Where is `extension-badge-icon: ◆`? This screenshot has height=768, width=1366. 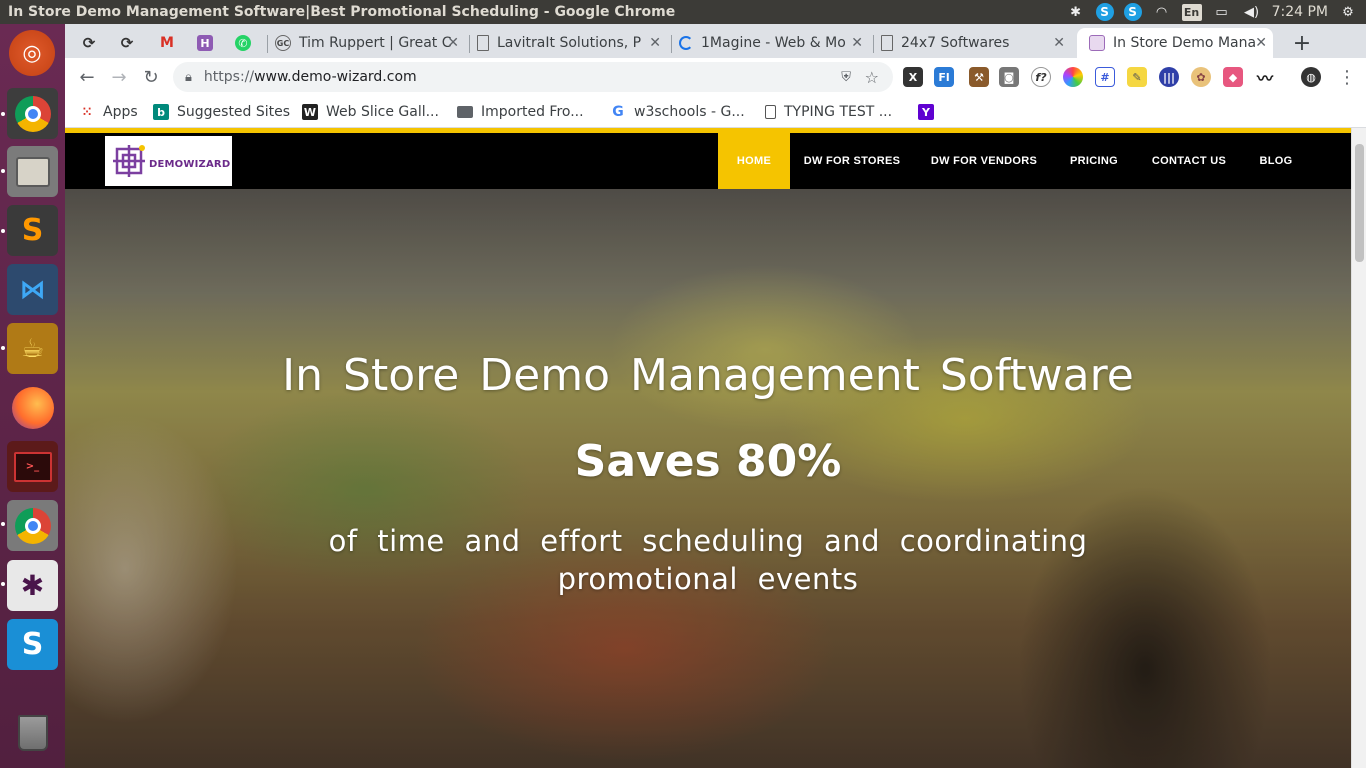 extension-badge-icon: ◆ is located at coordinates (1233, 77).